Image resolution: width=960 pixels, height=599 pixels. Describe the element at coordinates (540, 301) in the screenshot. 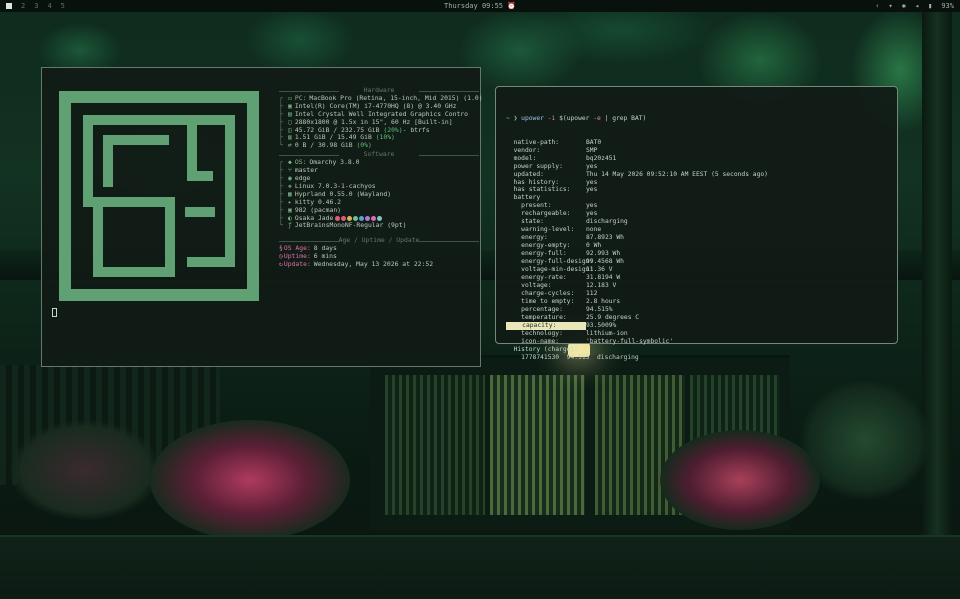

I see `property-key: time to empty:` at that location.